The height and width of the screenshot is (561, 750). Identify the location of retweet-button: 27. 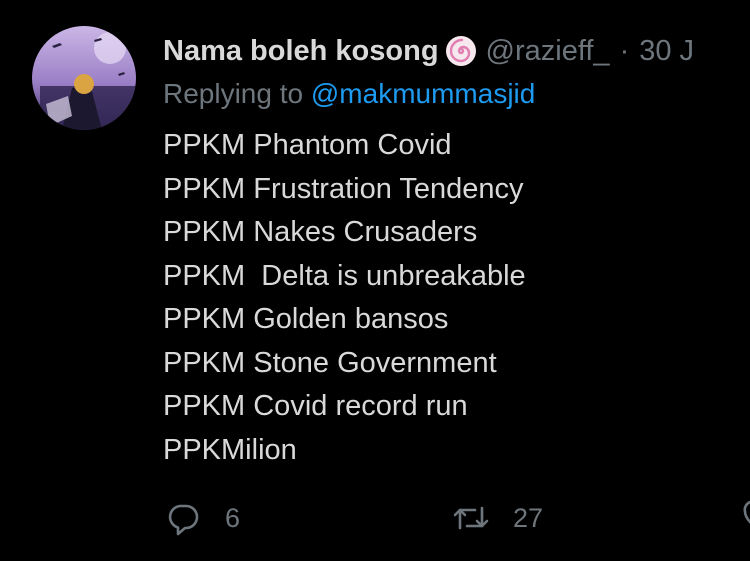
(497, 518).